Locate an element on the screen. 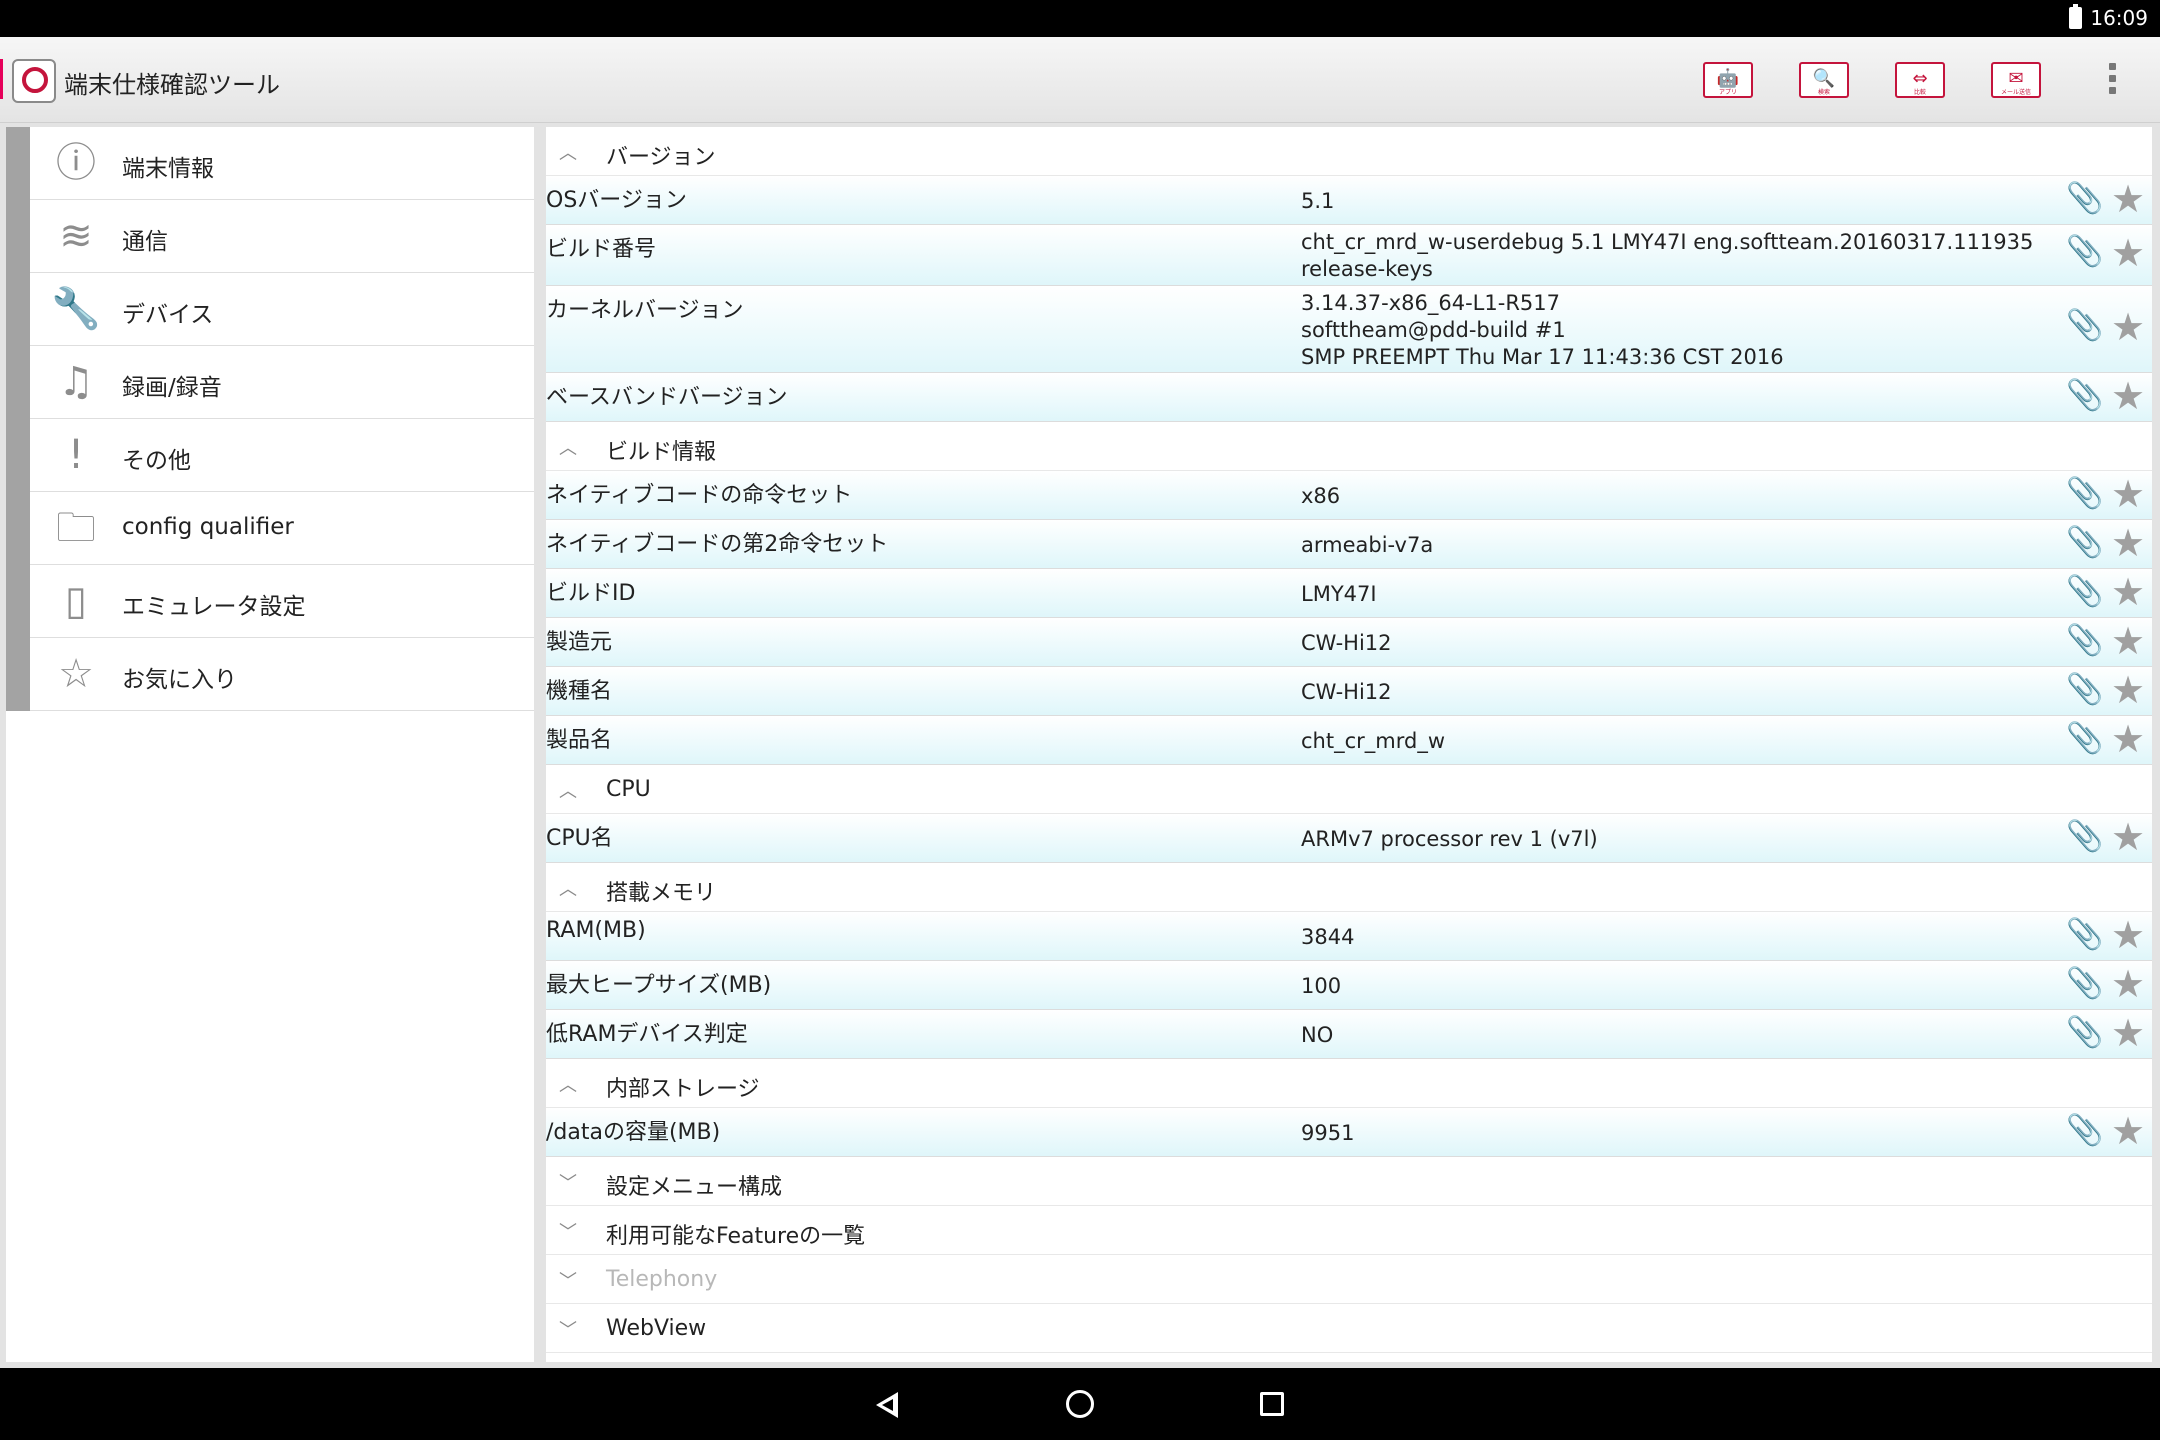 The height and width of the screenshot is (1440, 2160). spec-row: 低RAMデバイス判定 NO 📎 ★ is located at coordinates (1349, 1034).